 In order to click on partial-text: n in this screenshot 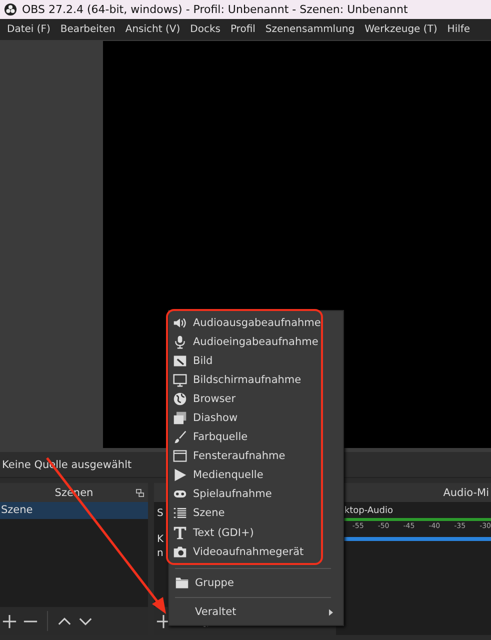, I will do `click(160, 553)`.